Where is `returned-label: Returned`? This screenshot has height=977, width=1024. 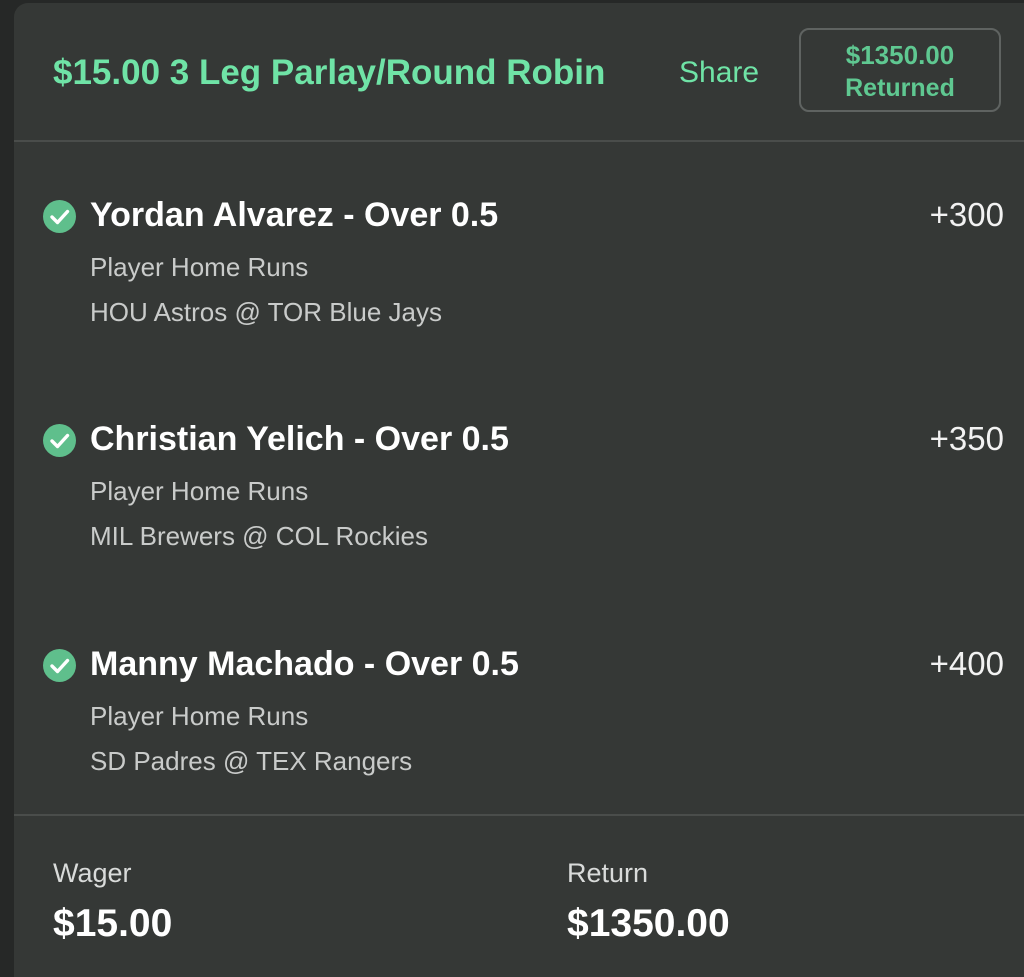 returned-label: Returned is located at coordinates (900, 88).